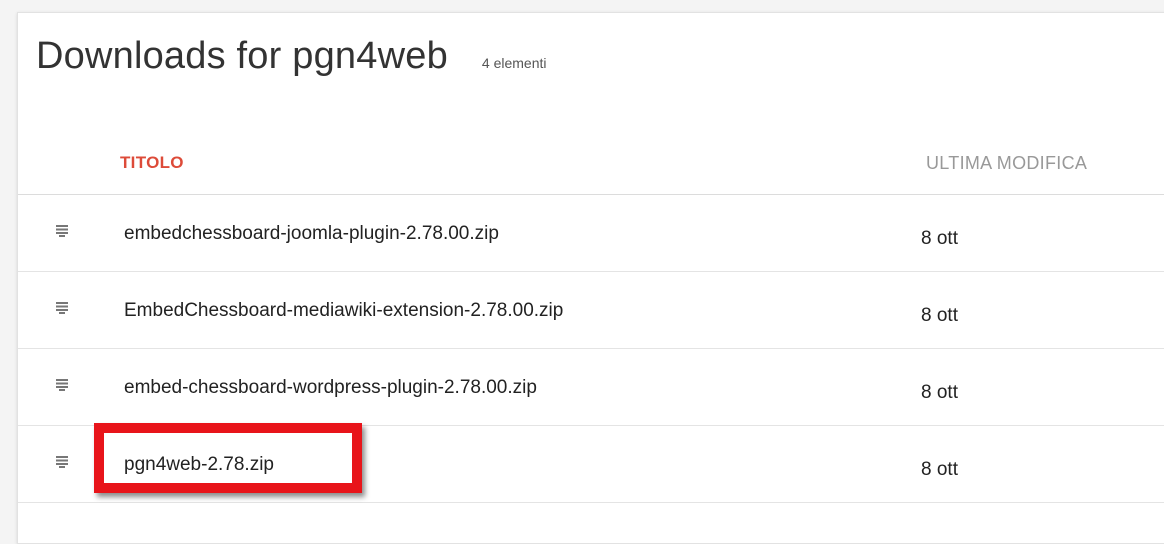 This screenshot has width=1164, height=544. What do you see at coordinates (591, 464) in the screenshot?
I see `table-row: pgn4web-2.78.zip 8 ott` at bounding box center [591, 464].